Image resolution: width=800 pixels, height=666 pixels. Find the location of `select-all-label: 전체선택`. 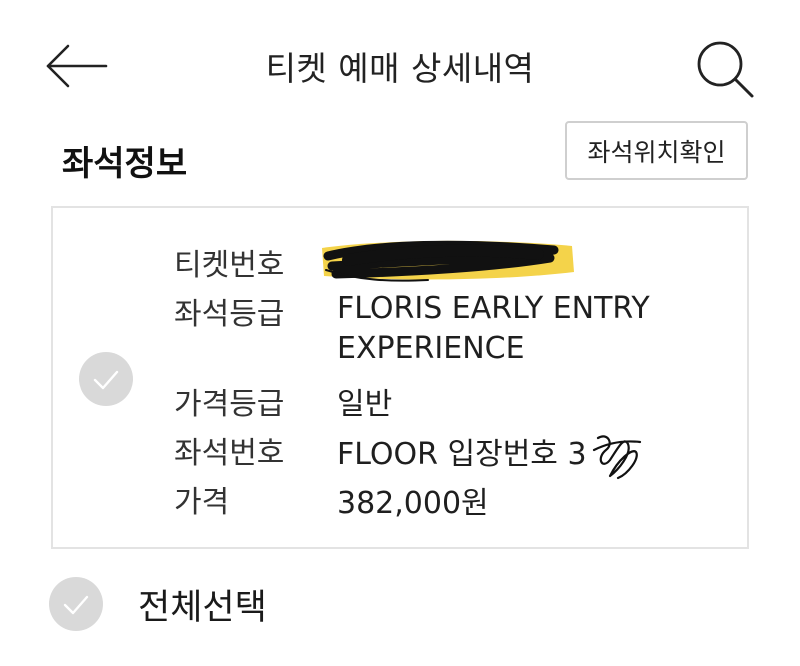

select-all-label: 전체선택 is located at coordinates (202, 608).